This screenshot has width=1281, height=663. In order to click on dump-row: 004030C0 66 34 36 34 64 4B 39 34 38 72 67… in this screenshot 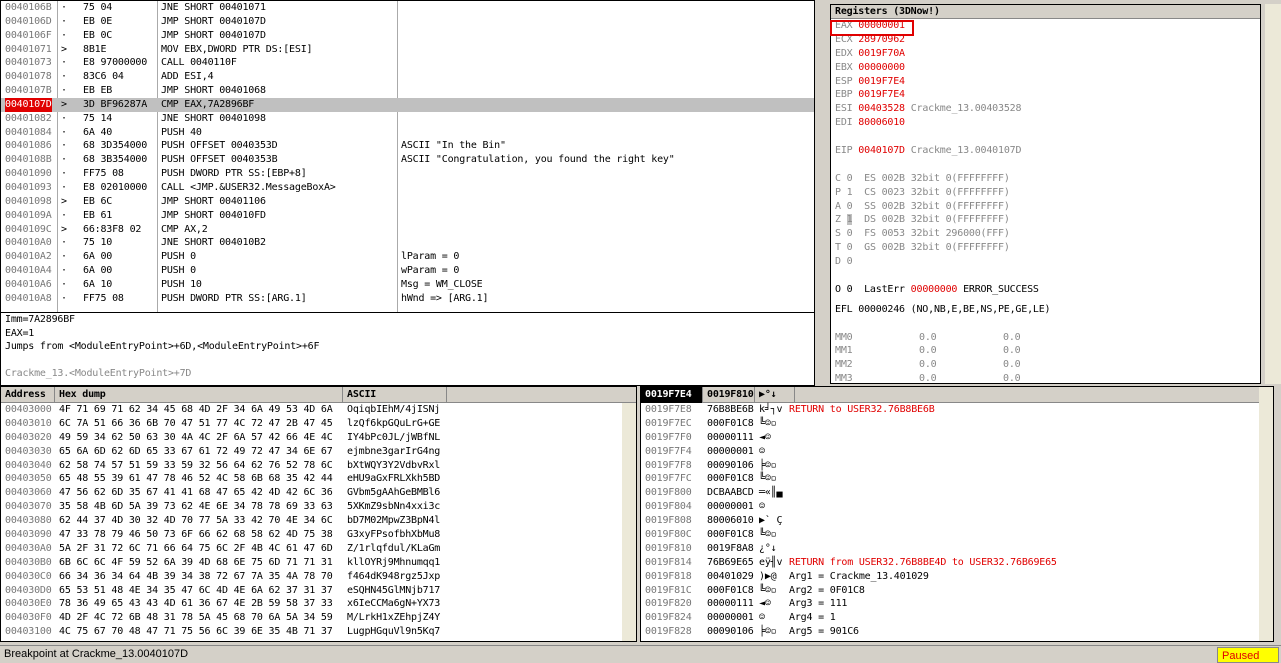, I will do `click(318, 577)`.